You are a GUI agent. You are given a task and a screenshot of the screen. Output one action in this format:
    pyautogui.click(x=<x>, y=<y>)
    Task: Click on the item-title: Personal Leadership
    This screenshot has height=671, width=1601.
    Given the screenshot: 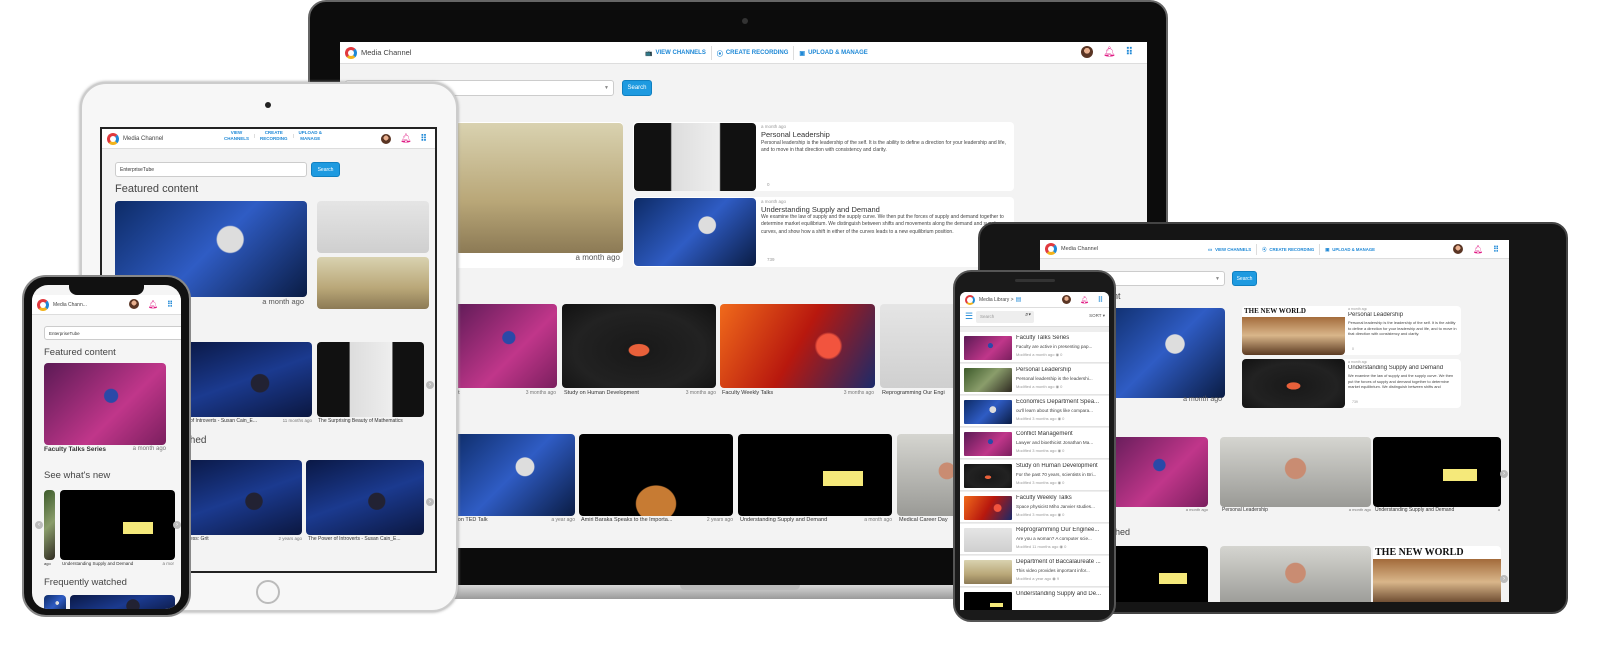 What is the action you would take?
    pyautogui.click(x=1061, y=370)
    